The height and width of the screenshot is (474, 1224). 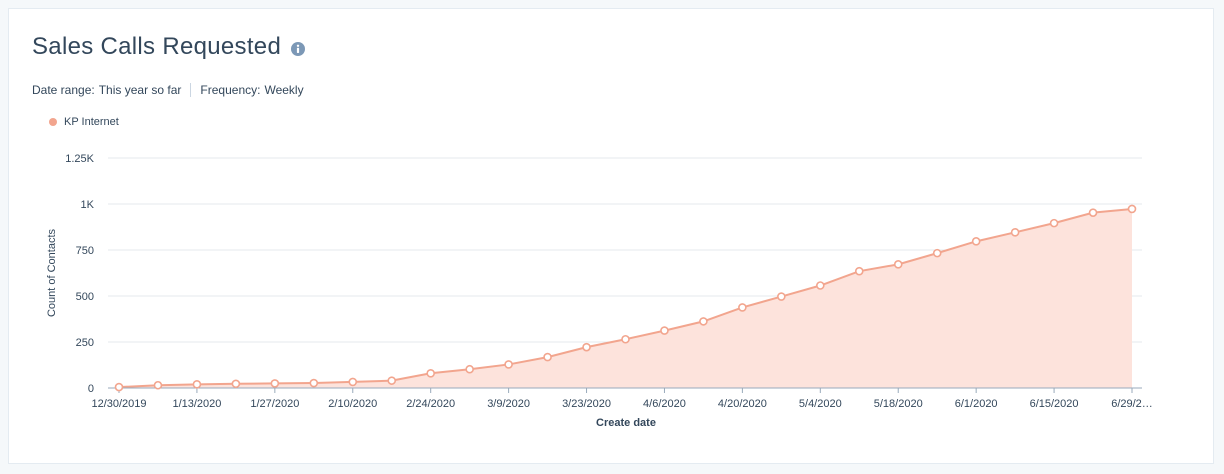 I want to click on y-tick-label: 1.25K, so click(x=79, y=159).